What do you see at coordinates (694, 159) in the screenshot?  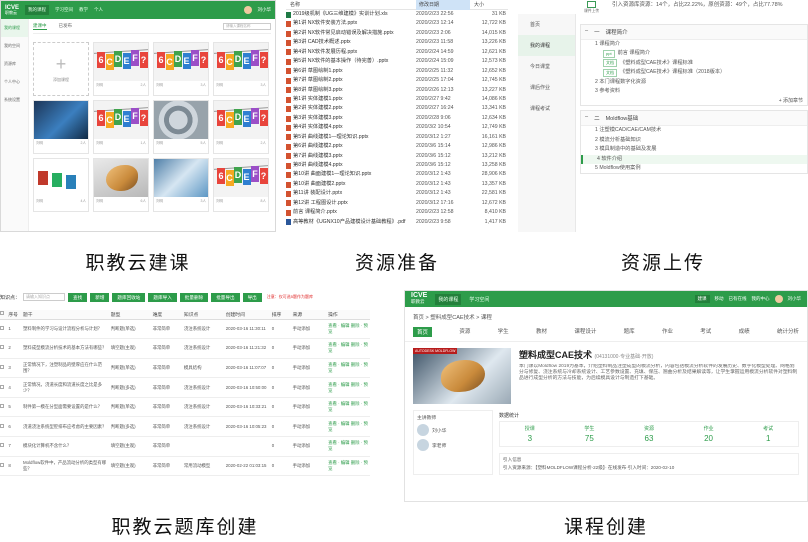 I see `chapter-item: 4 软件介绍` at bounding box center [694, 159].